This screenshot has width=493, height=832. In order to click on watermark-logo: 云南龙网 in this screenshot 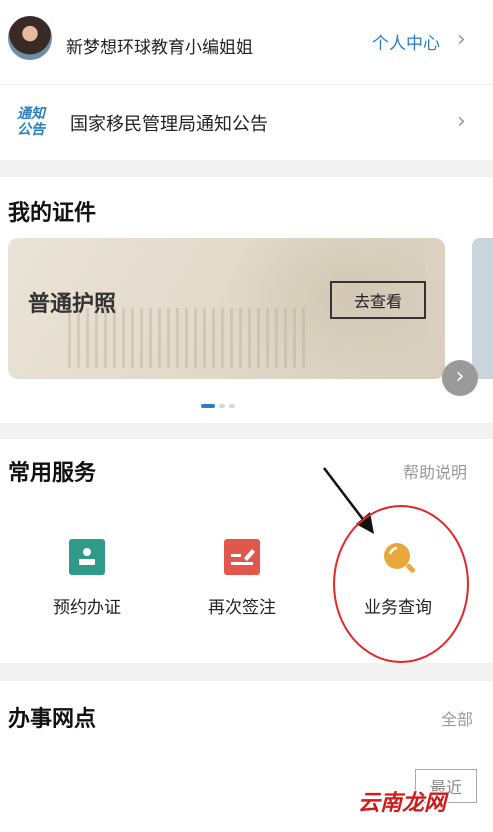, I will do `click(402, 803)`.